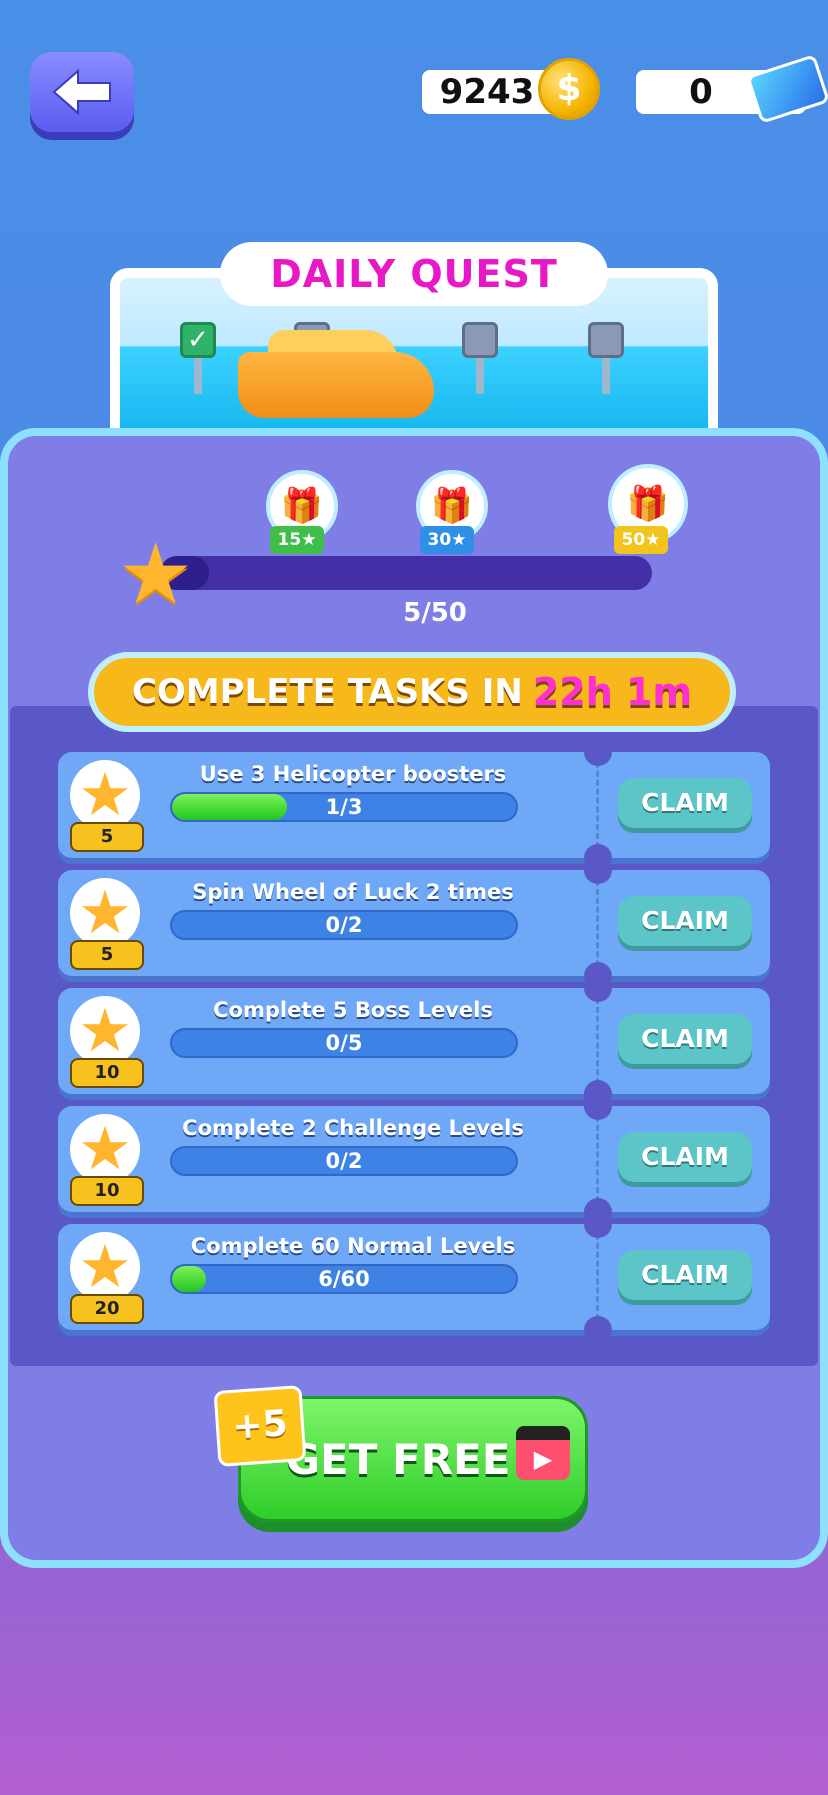 This screenshot has width=828, height=1795. I want to click on quest-progress-text: 5/50, so click(435, 613).